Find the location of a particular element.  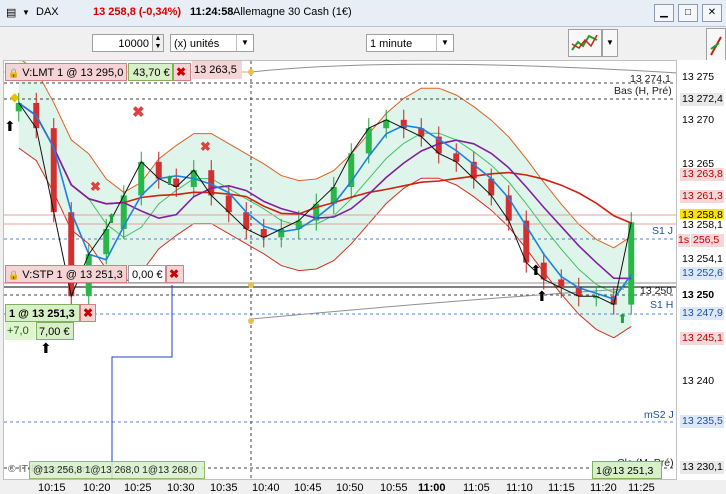

price-change: 13 258,8 (-0,34%) is located at coordinates (137, 12).